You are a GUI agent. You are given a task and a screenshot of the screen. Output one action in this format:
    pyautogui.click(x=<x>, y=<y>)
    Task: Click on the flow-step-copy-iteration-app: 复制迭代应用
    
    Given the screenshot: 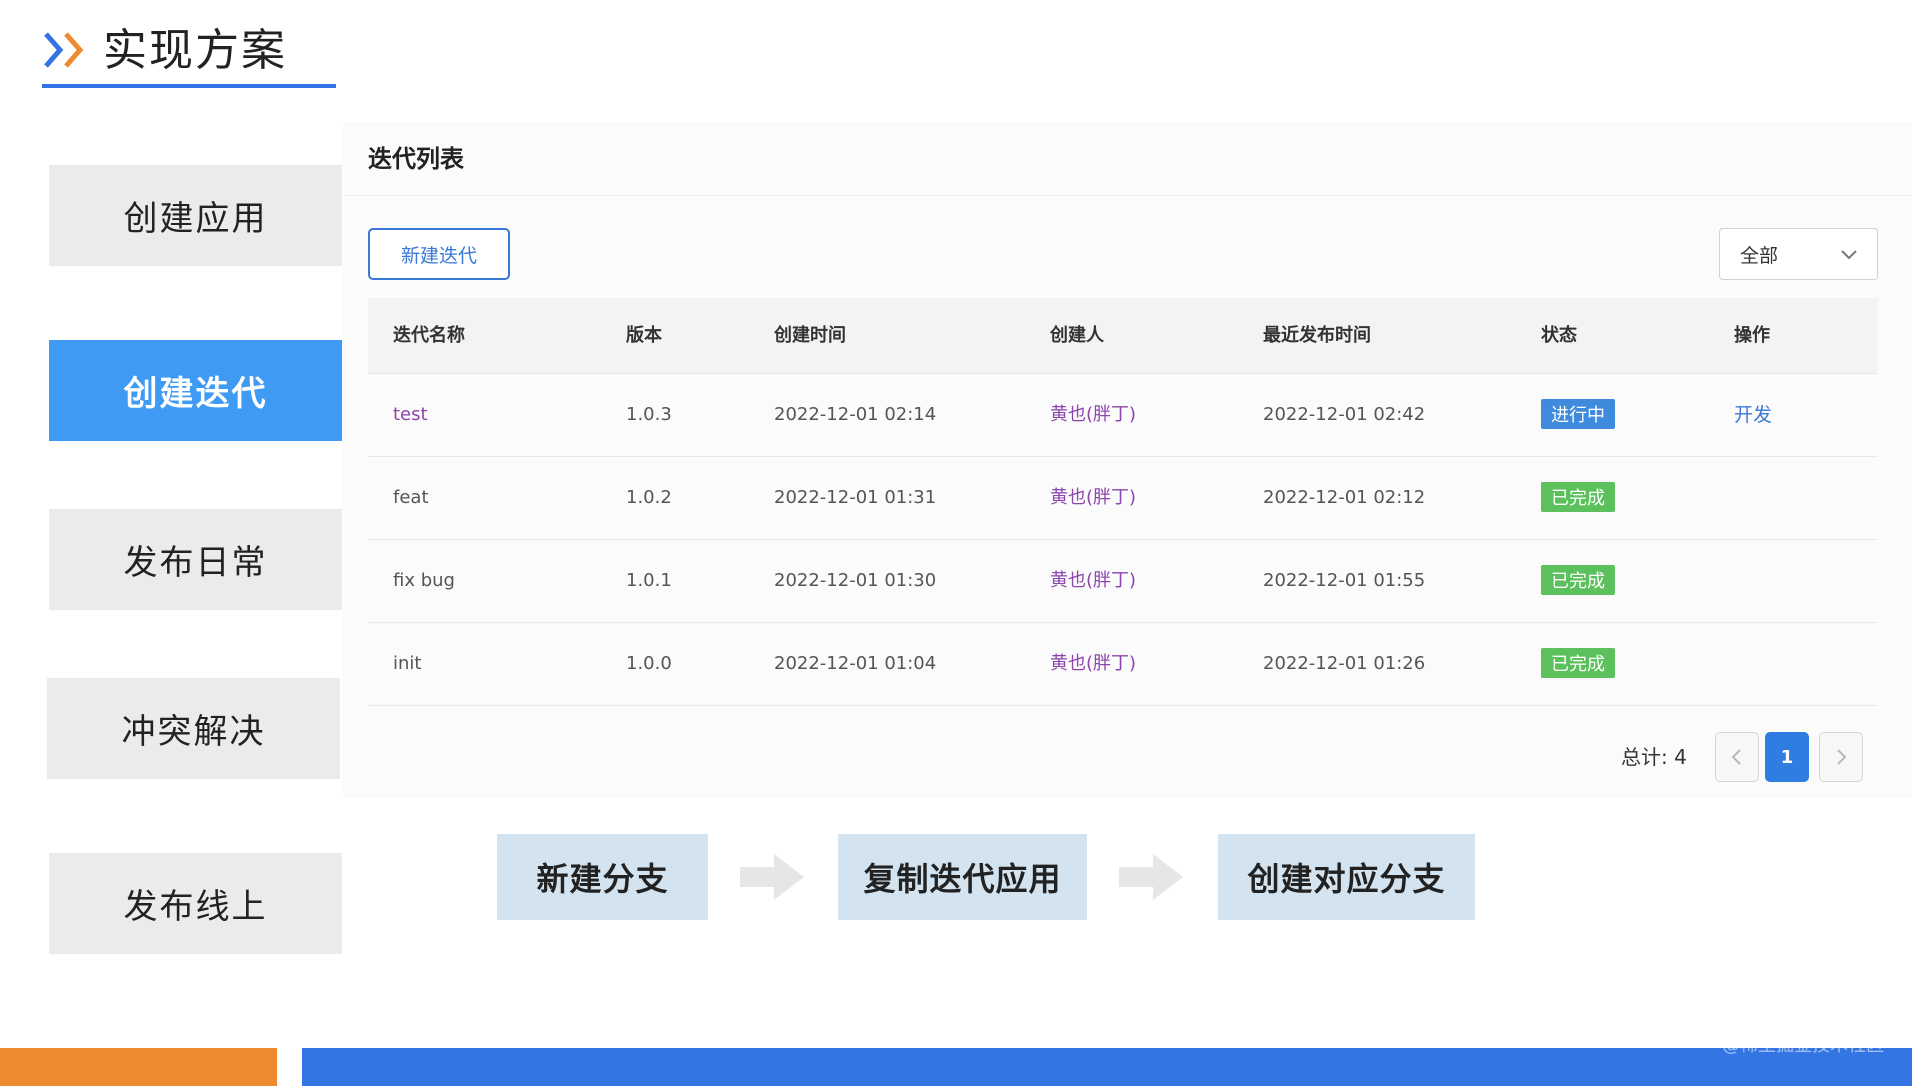 What is the action you would take?
    pyautogui.click(x=962, y=877)
    